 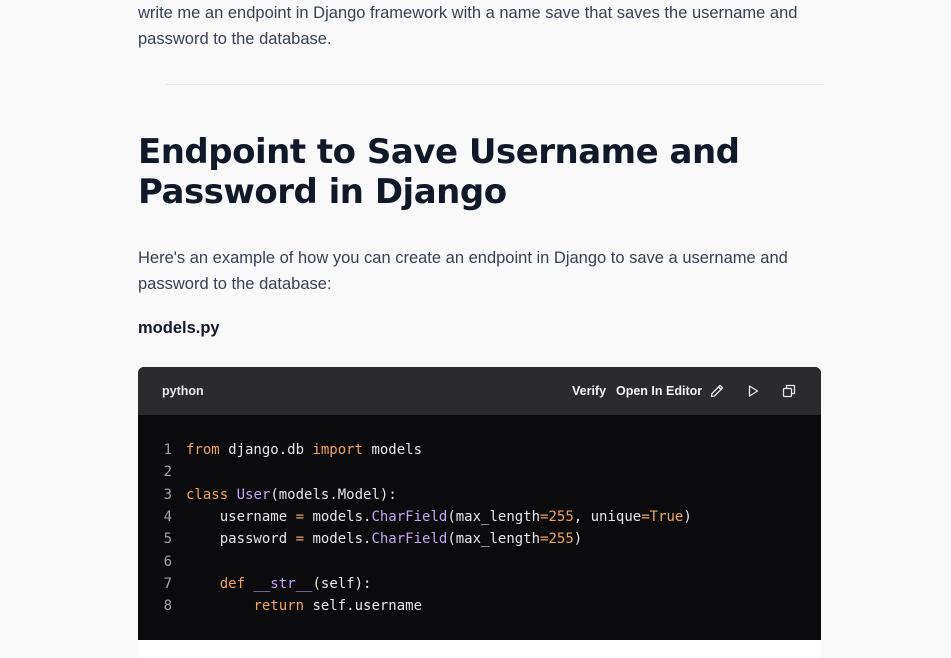 What do you see at coordinates (495, 84) in the screenshot?
I see `divider` at bounding box center [495, 84].